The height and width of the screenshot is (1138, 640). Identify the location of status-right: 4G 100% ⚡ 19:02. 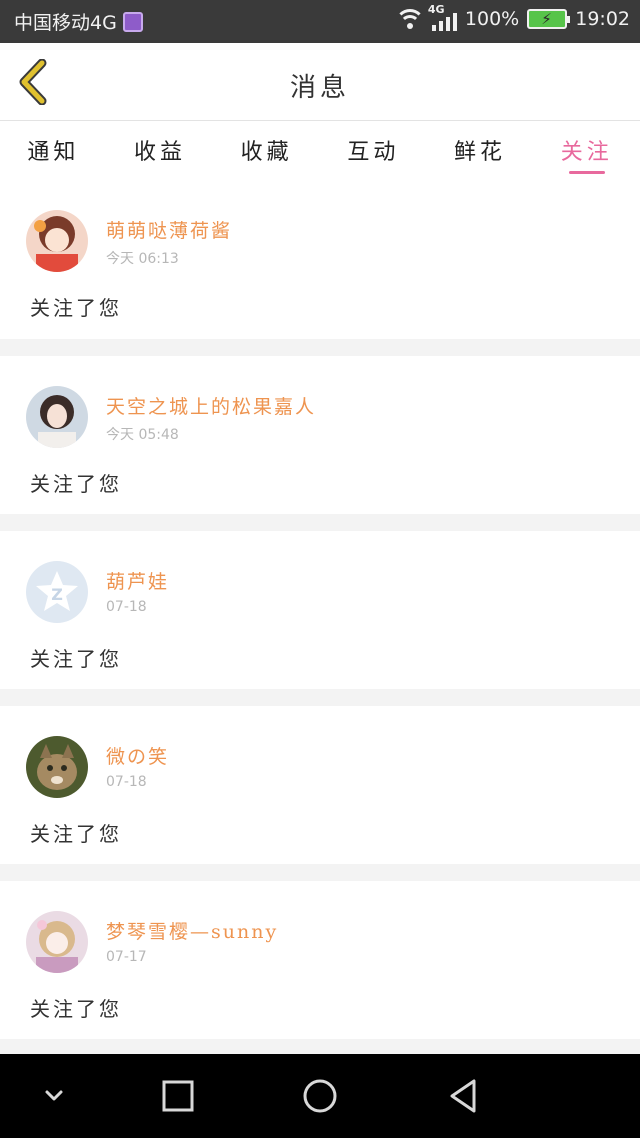
(512, 17).